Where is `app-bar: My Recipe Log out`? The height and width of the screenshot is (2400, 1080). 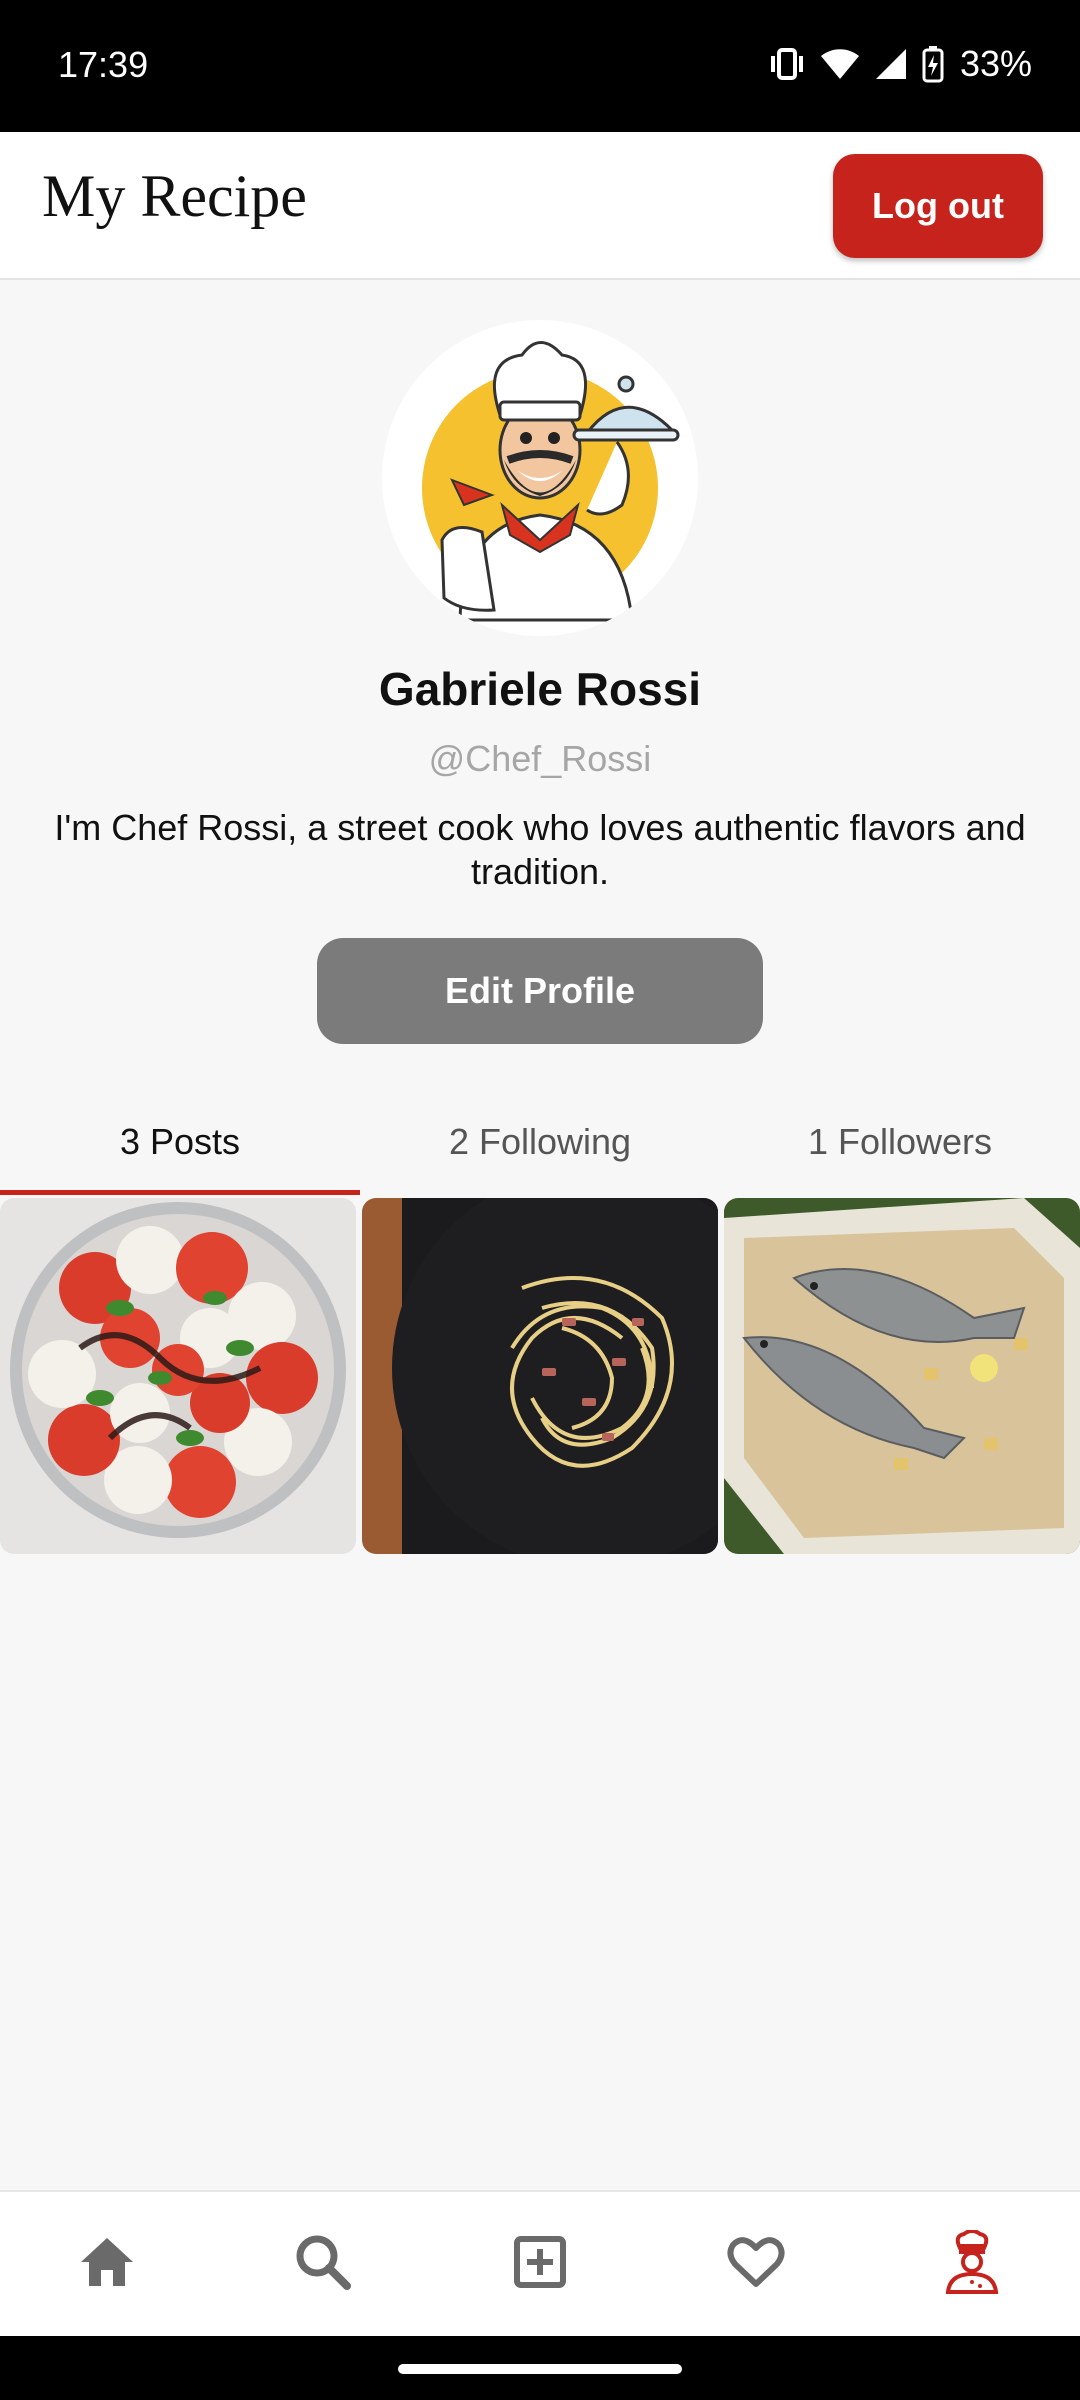 app-bar: My Recipe Log out is located at coordinates (540, 206).